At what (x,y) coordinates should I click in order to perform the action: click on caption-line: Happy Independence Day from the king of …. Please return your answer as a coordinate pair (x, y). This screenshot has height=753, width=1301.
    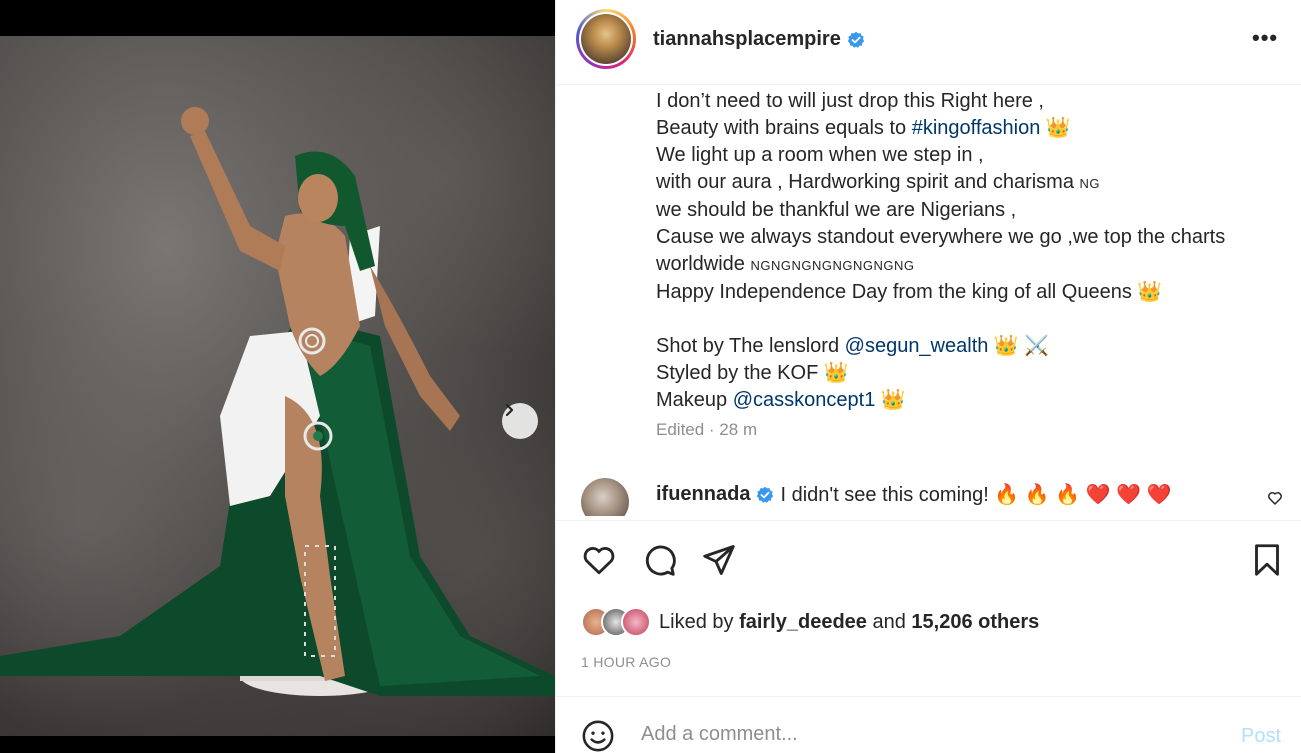
    Looking at the image, I should click on (909, 292).